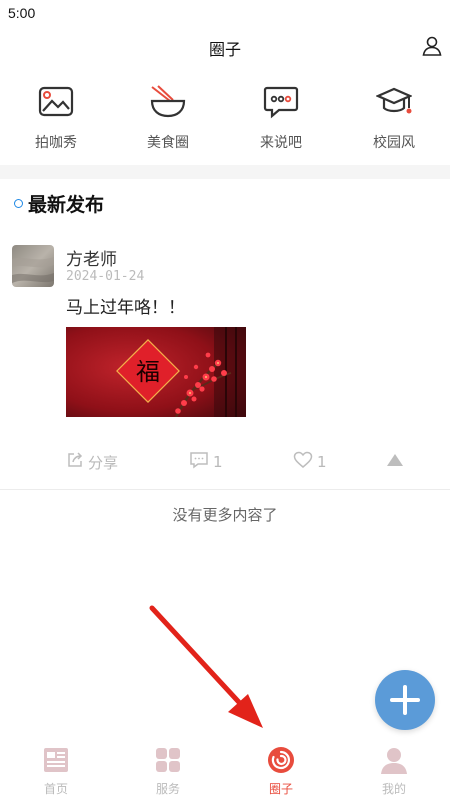 Image resolution: width=450 pixels, height=800 pixels. Describe the element at coordinates (225, 515) in the screenshot. I see `feed-end-text: 没有更多内容了` at that location.